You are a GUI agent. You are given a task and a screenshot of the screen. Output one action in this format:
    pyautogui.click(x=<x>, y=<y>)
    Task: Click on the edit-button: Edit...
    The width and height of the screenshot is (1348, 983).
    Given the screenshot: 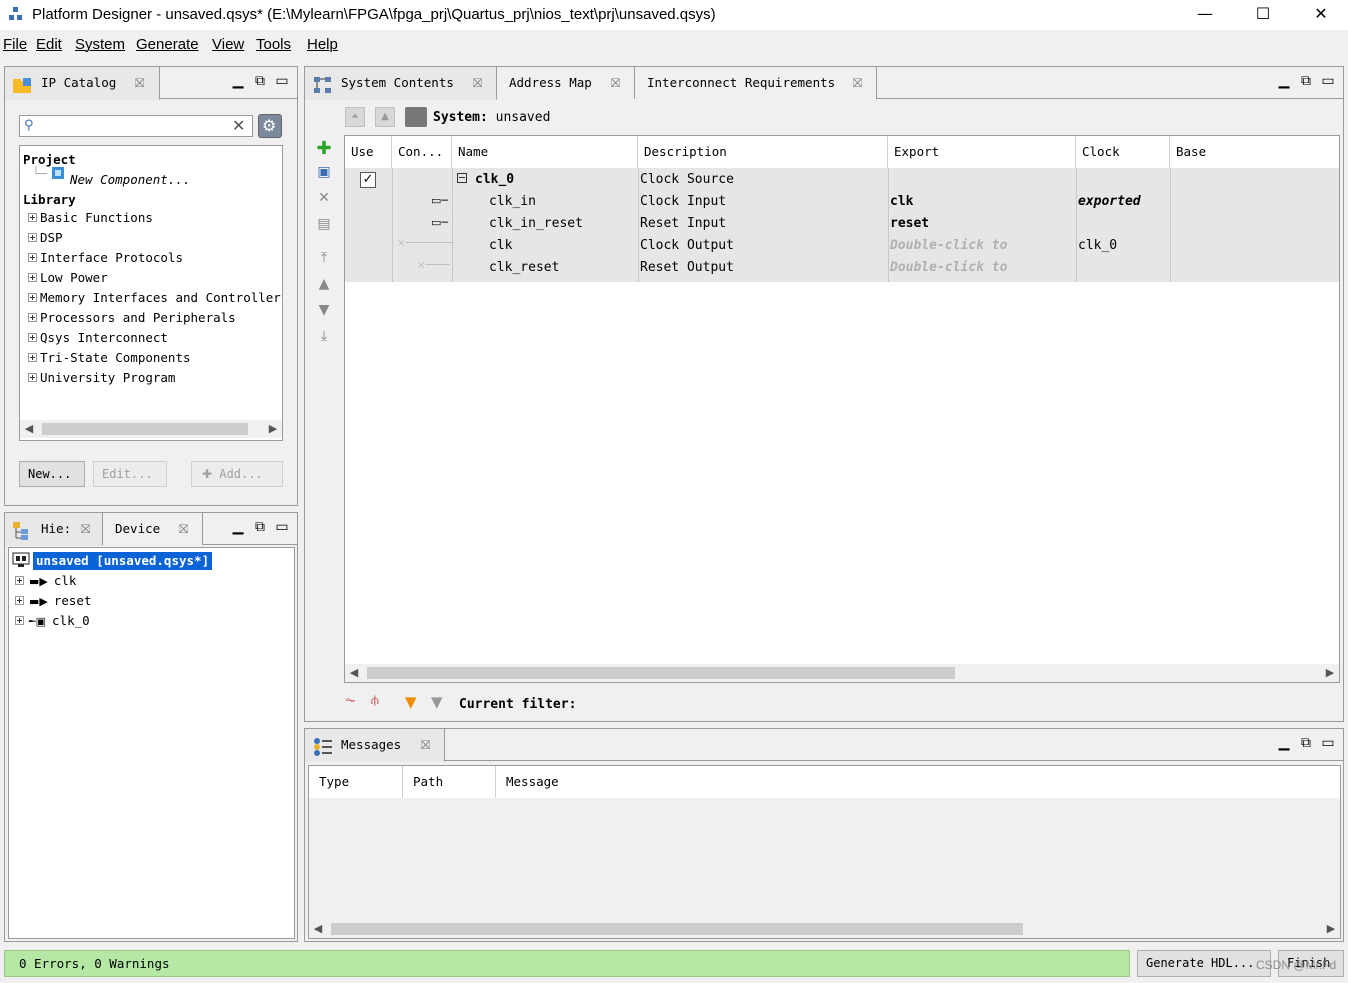 What is the action you would take?
    pyautogui.click(x=130, y=474)
    